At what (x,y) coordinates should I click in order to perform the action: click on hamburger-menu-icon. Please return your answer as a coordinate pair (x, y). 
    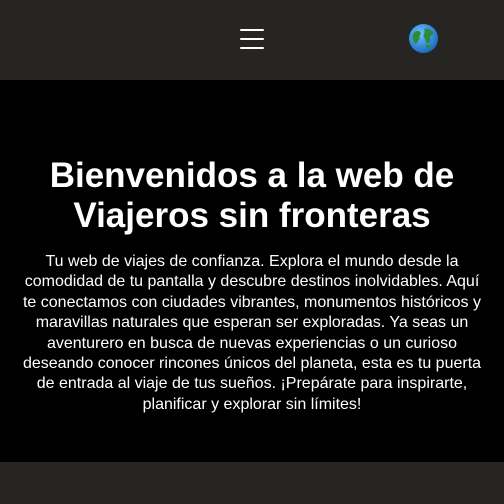
    Looking at the image, I should click on (253, 38).